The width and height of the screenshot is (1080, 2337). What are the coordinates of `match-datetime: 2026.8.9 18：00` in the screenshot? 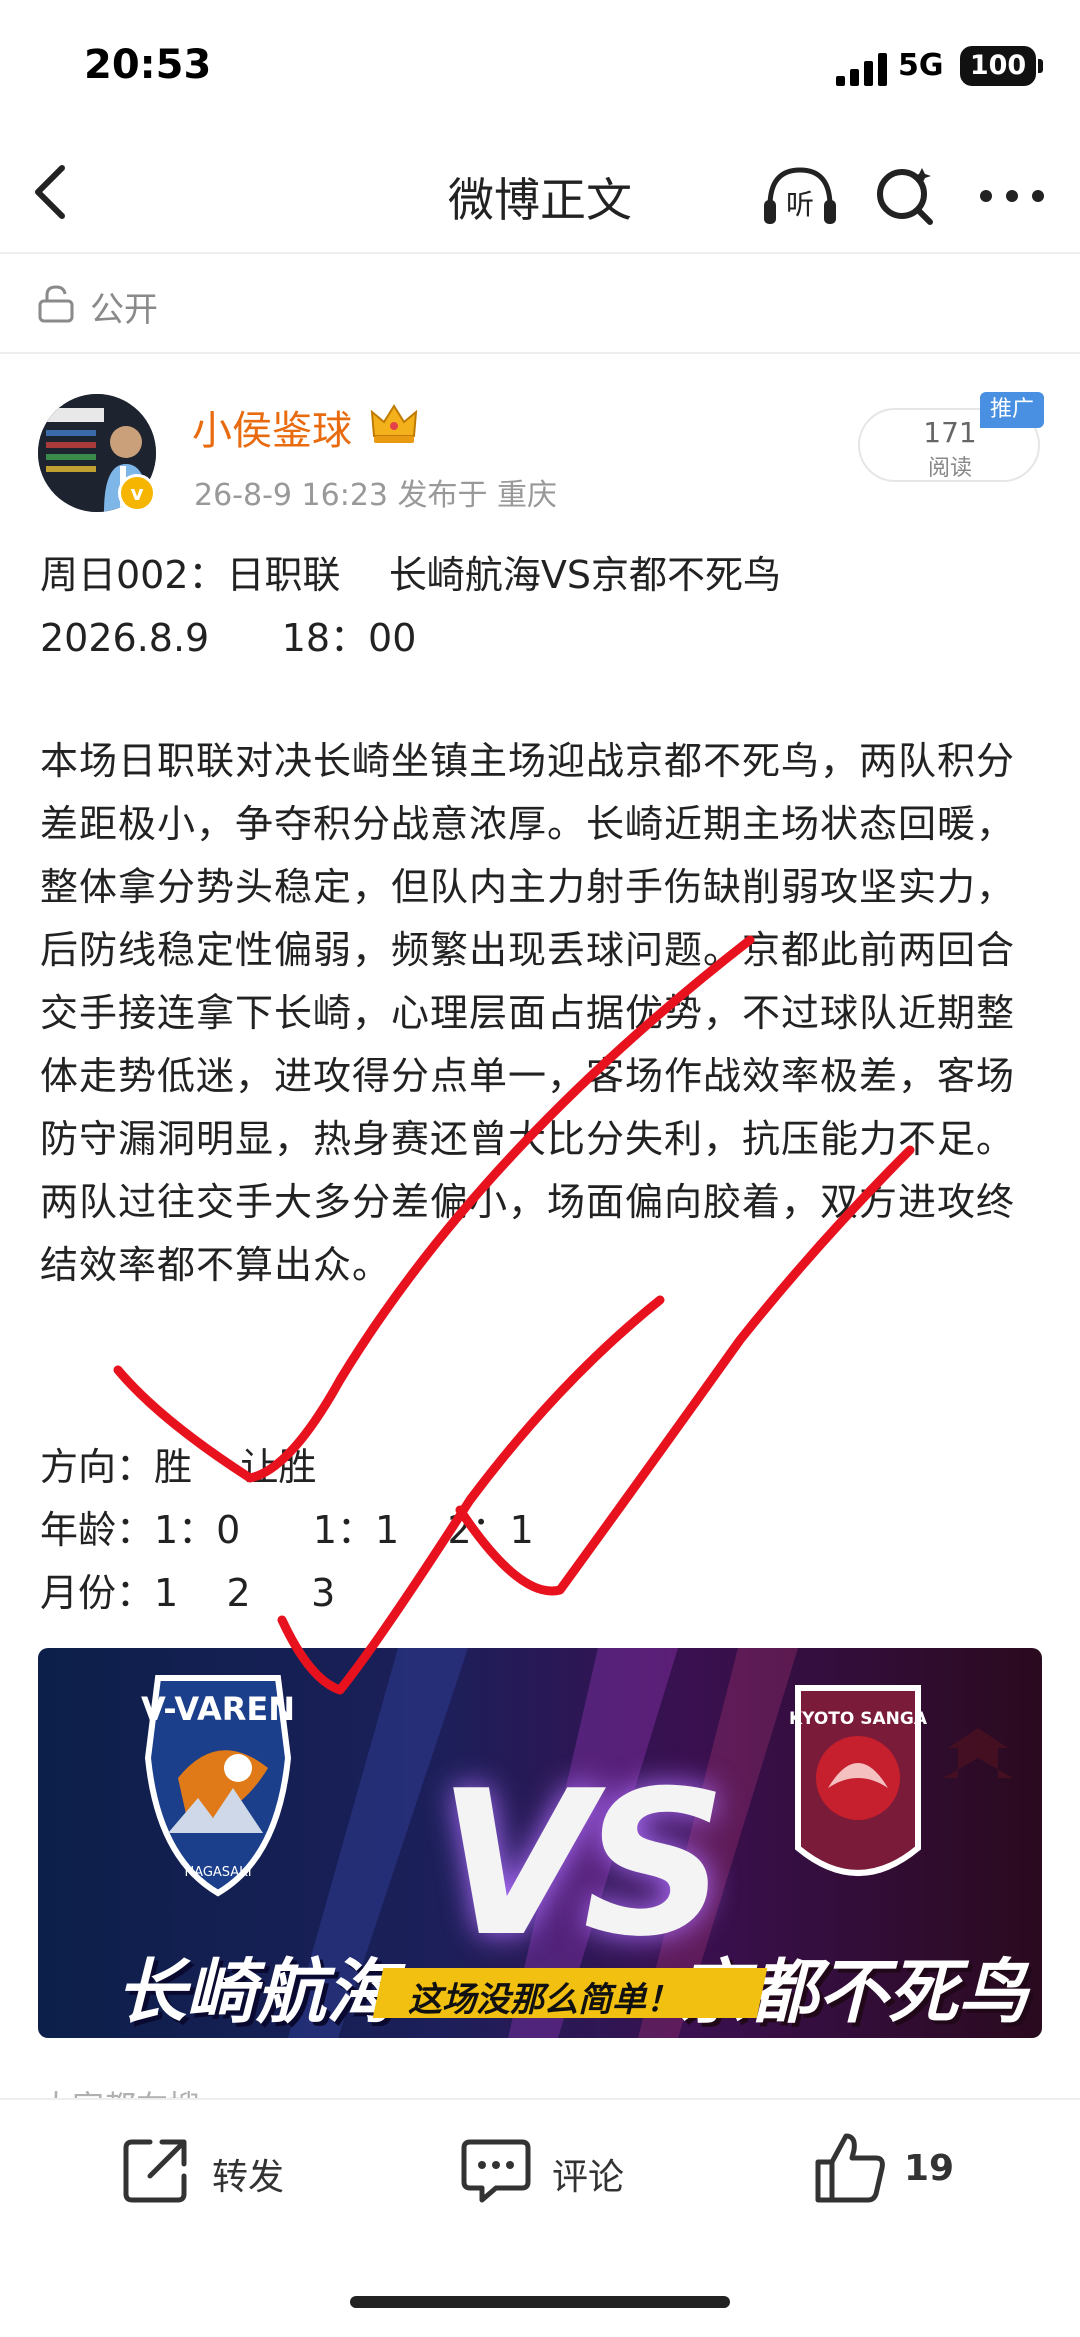 It's located at (228, 638).